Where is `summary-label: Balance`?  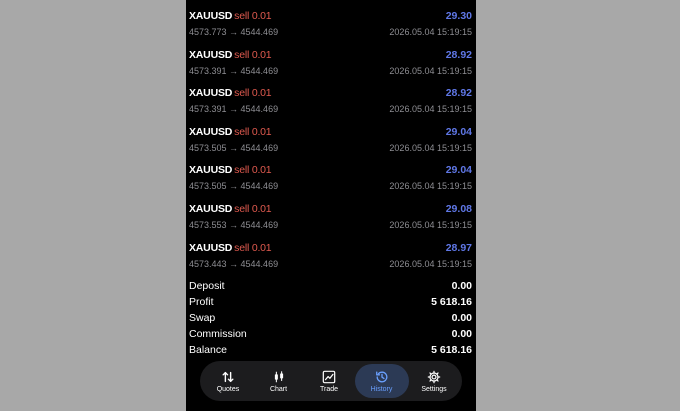
summary-label: Balance is located at coordinates (208, 350).